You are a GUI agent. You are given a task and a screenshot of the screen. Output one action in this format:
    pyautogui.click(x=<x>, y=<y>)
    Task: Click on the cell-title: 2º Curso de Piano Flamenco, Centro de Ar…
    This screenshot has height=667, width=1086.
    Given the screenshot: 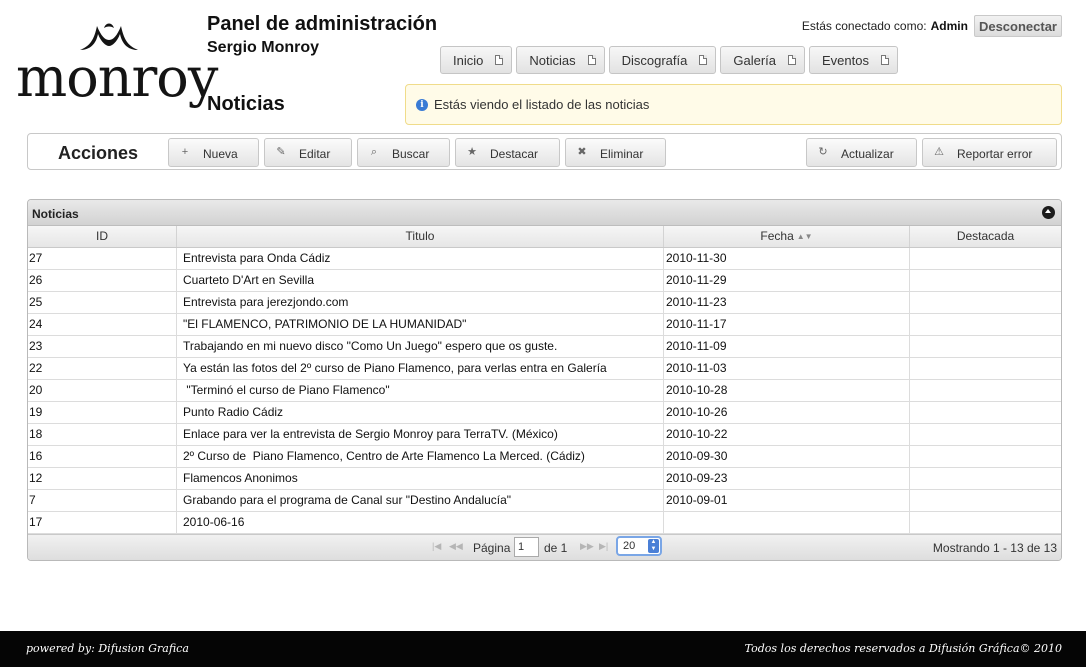 What is the action you would take?
    pyautogui.click(x=420, y=456)
    